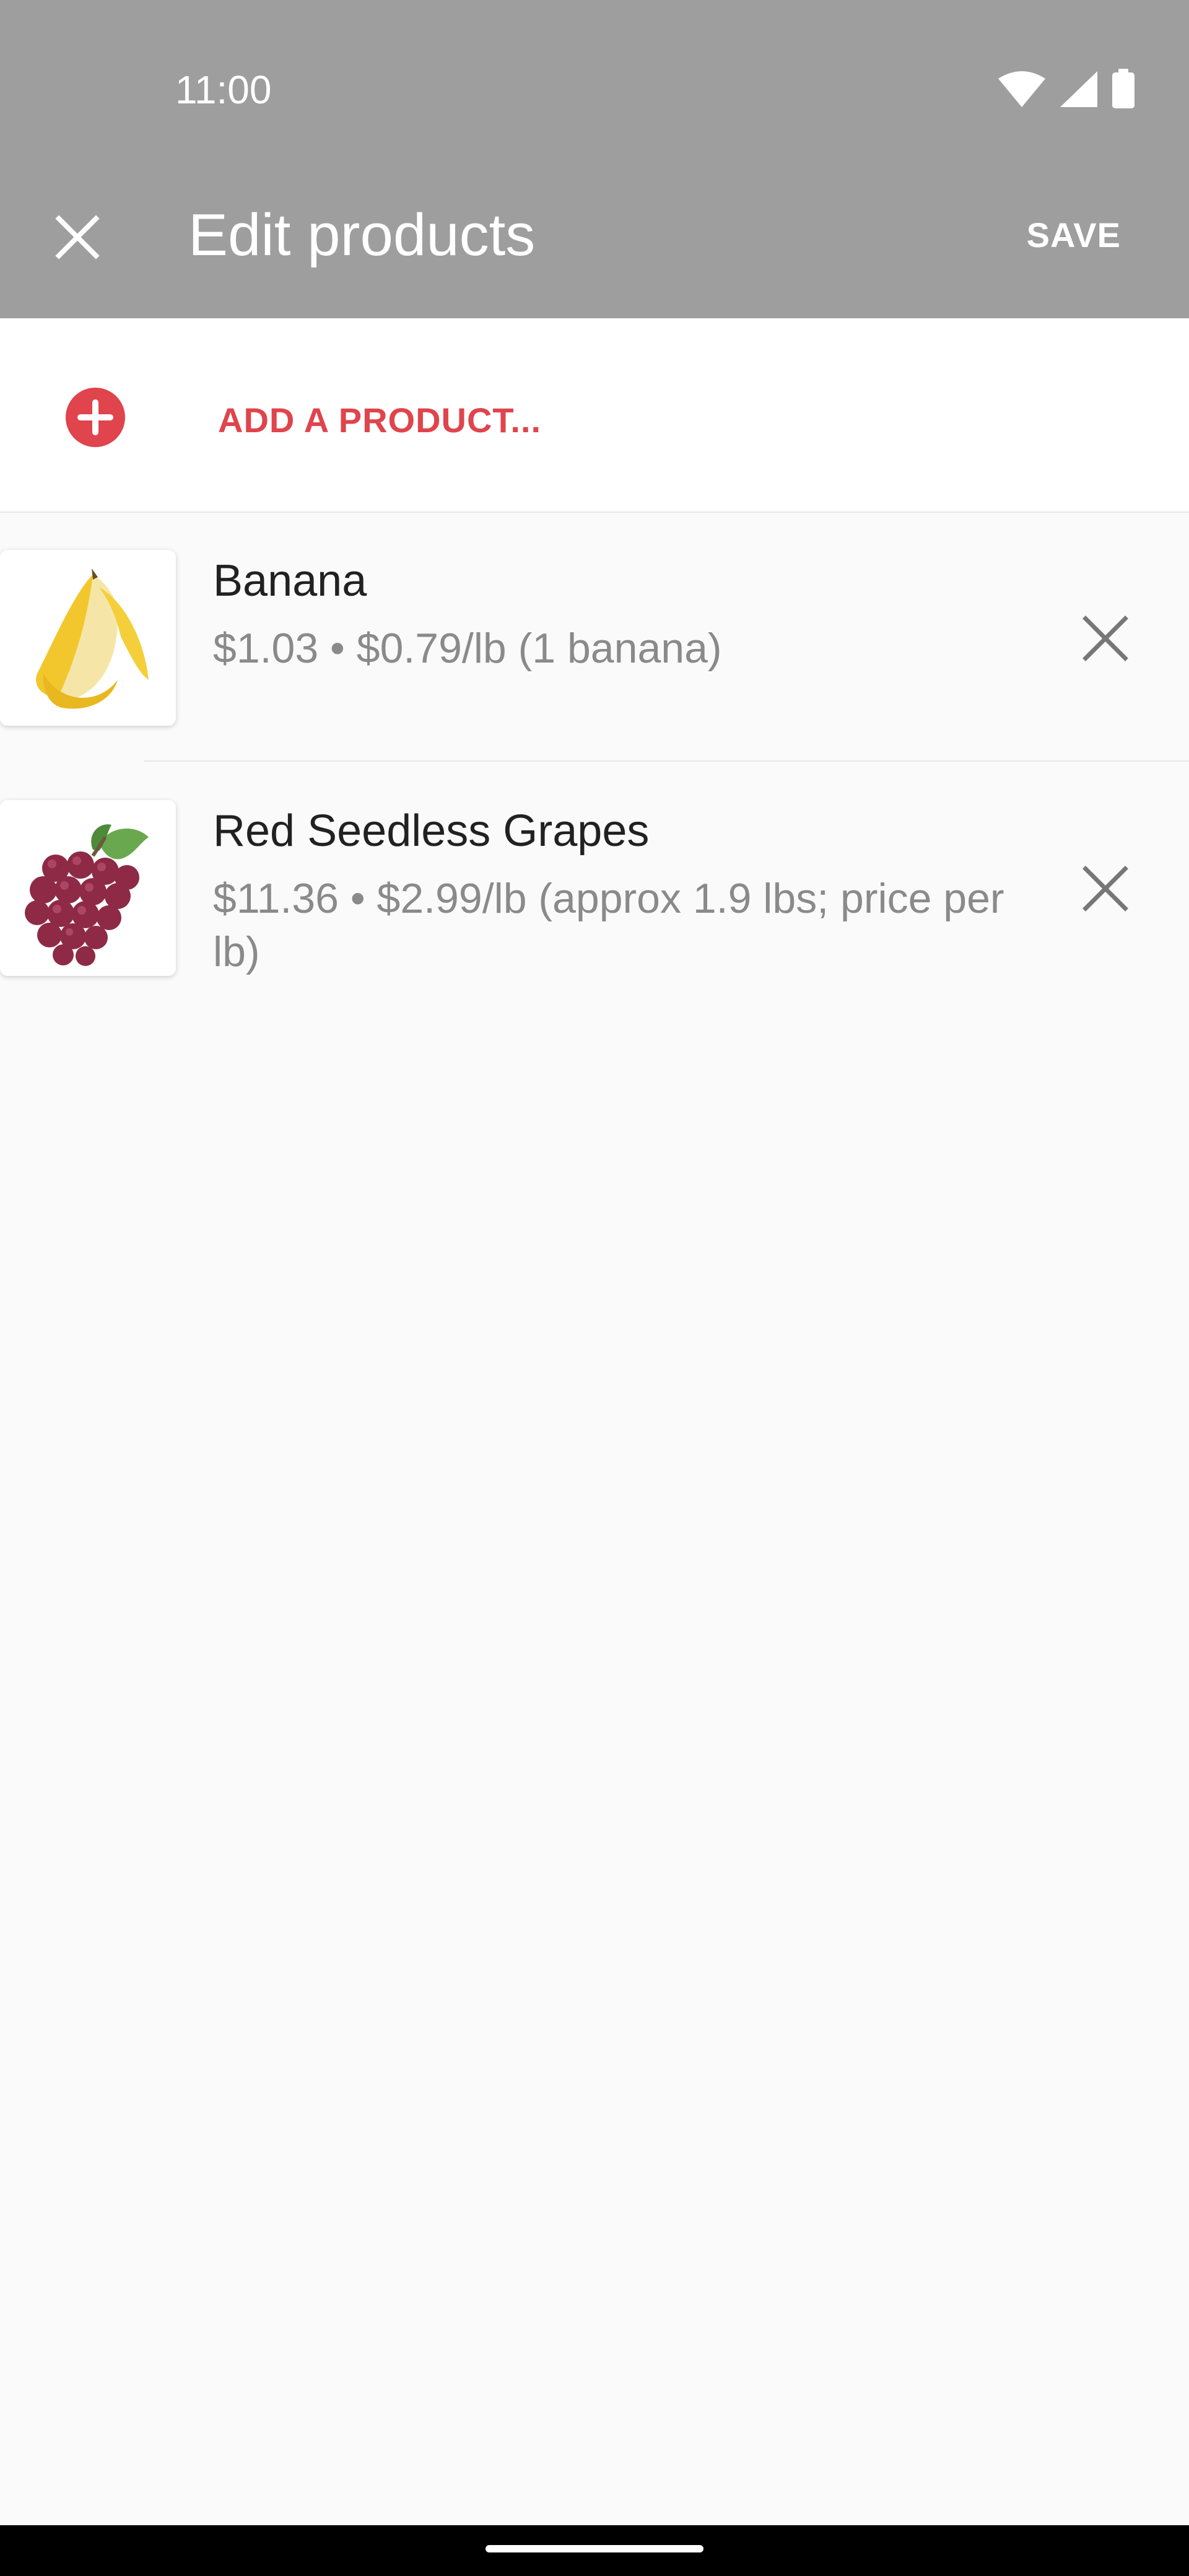 The height and width of the screenshot is (2576, 1189). Describe the element at coordinates (594, 159) in the screenshot. I see `app-bar: 11:00 Edit products SAVE` at that location.